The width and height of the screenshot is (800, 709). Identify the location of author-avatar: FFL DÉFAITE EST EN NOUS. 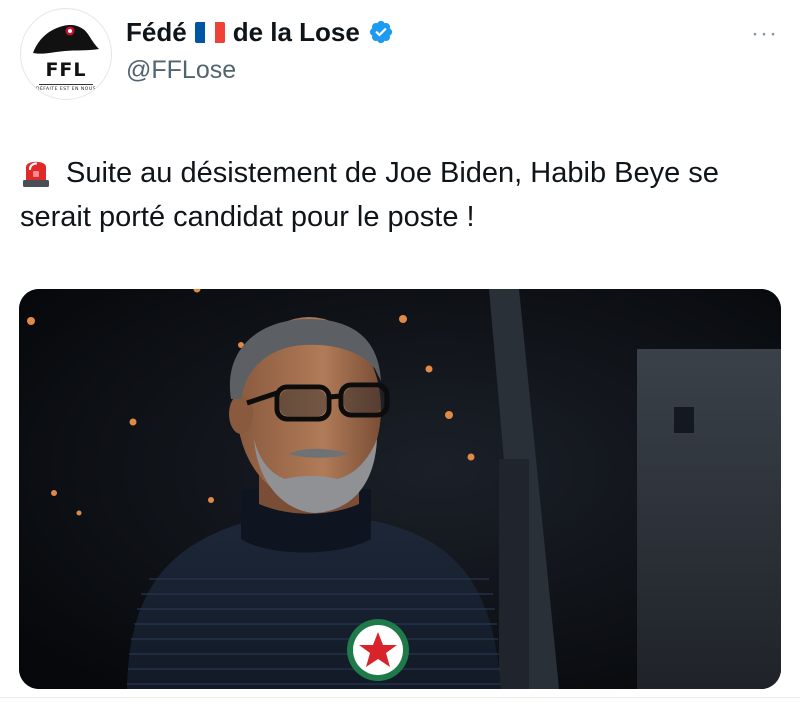
(66, 54).